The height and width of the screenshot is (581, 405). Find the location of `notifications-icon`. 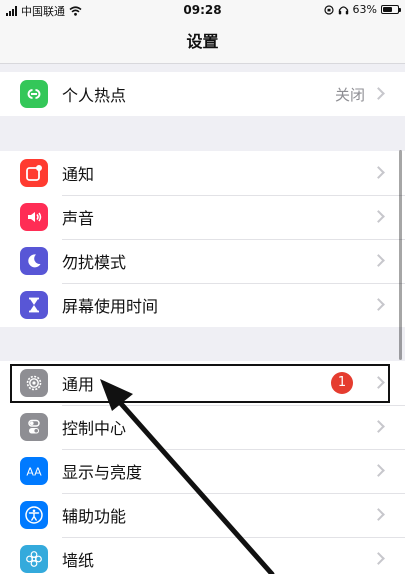

notifications-icon is located at coordinates (34, 173).